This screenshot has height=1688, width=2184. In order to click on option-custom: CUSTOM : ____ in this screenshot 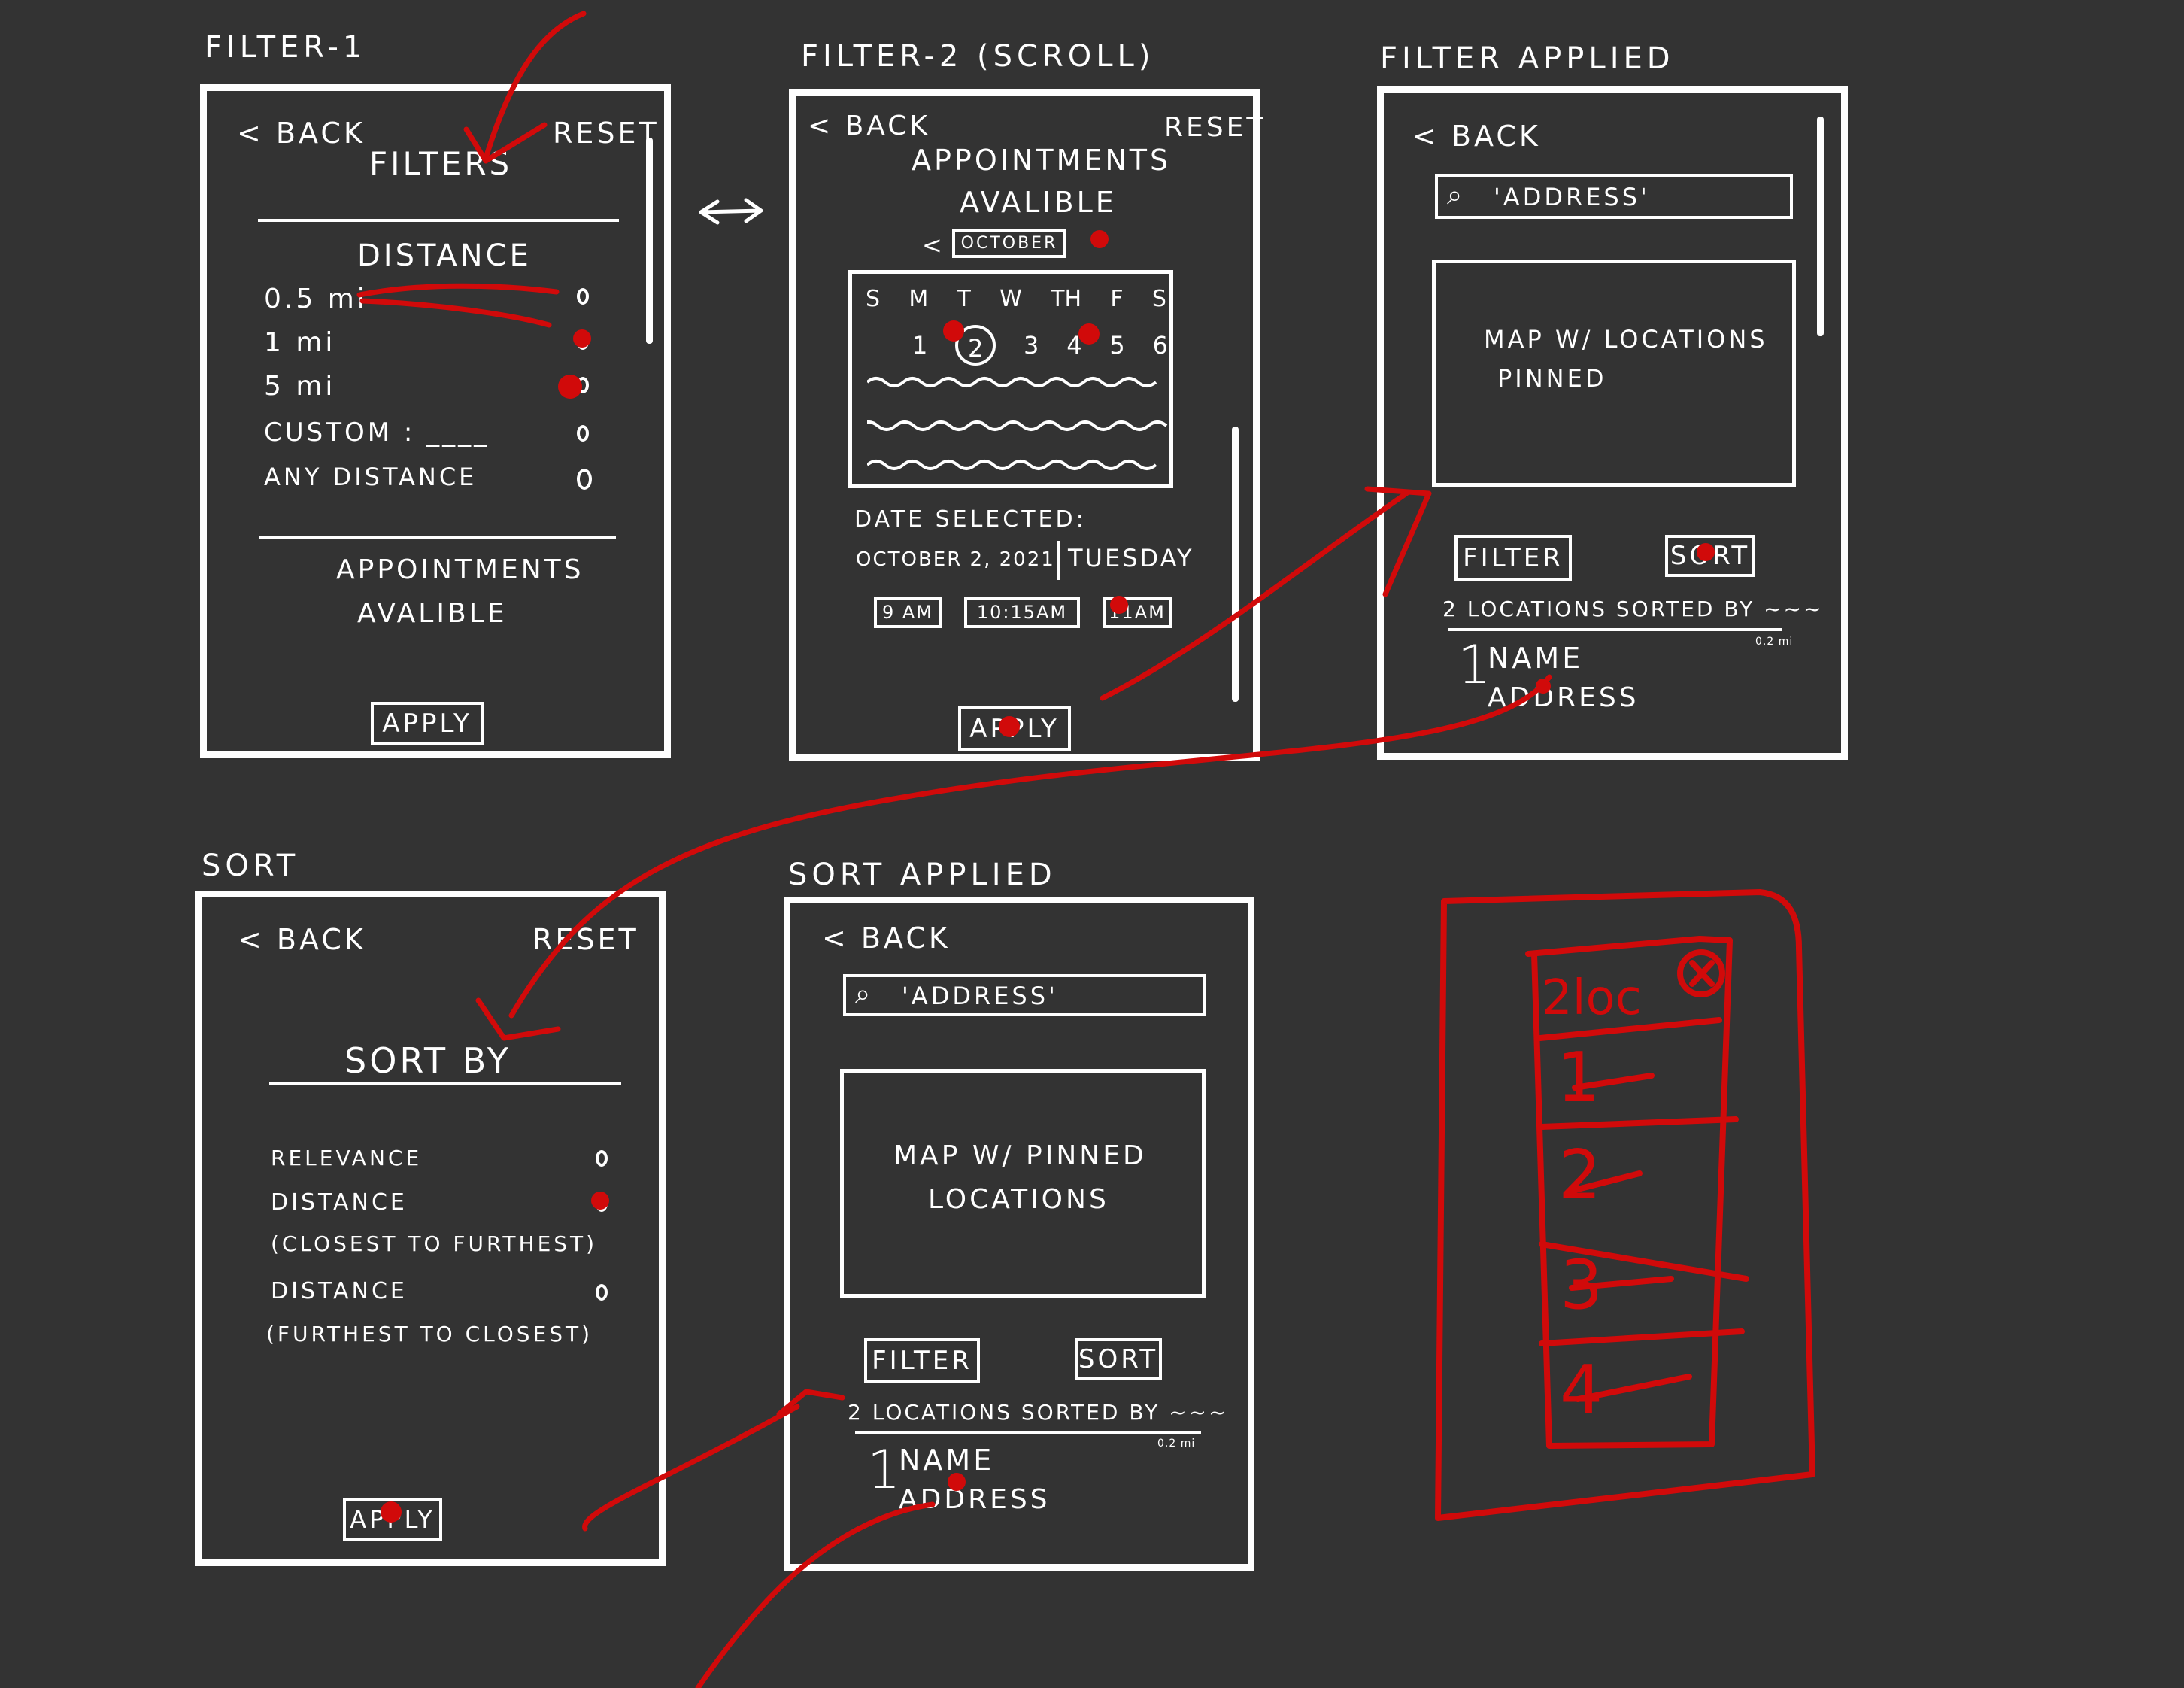, I will do `click(377, 432)`.